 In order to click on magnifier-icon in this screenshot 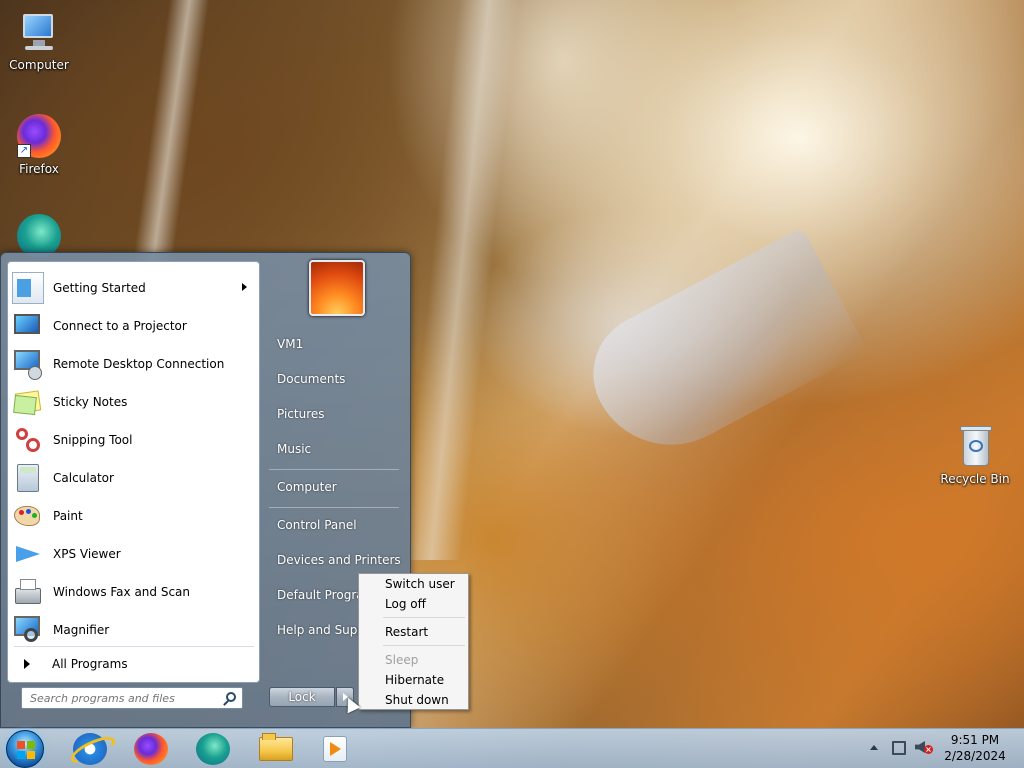, I will do `click(28, 630)`.